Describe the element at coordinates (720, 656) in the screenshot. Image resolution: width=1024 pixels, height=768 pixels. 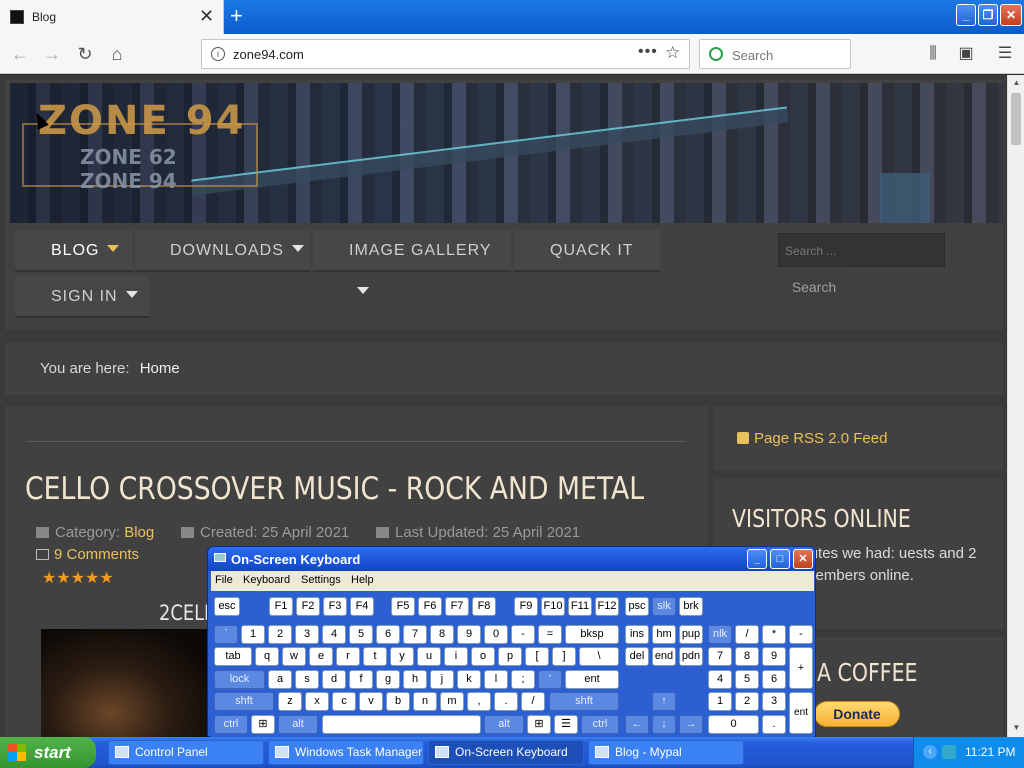
I see `key-num-7: 7` at that location.